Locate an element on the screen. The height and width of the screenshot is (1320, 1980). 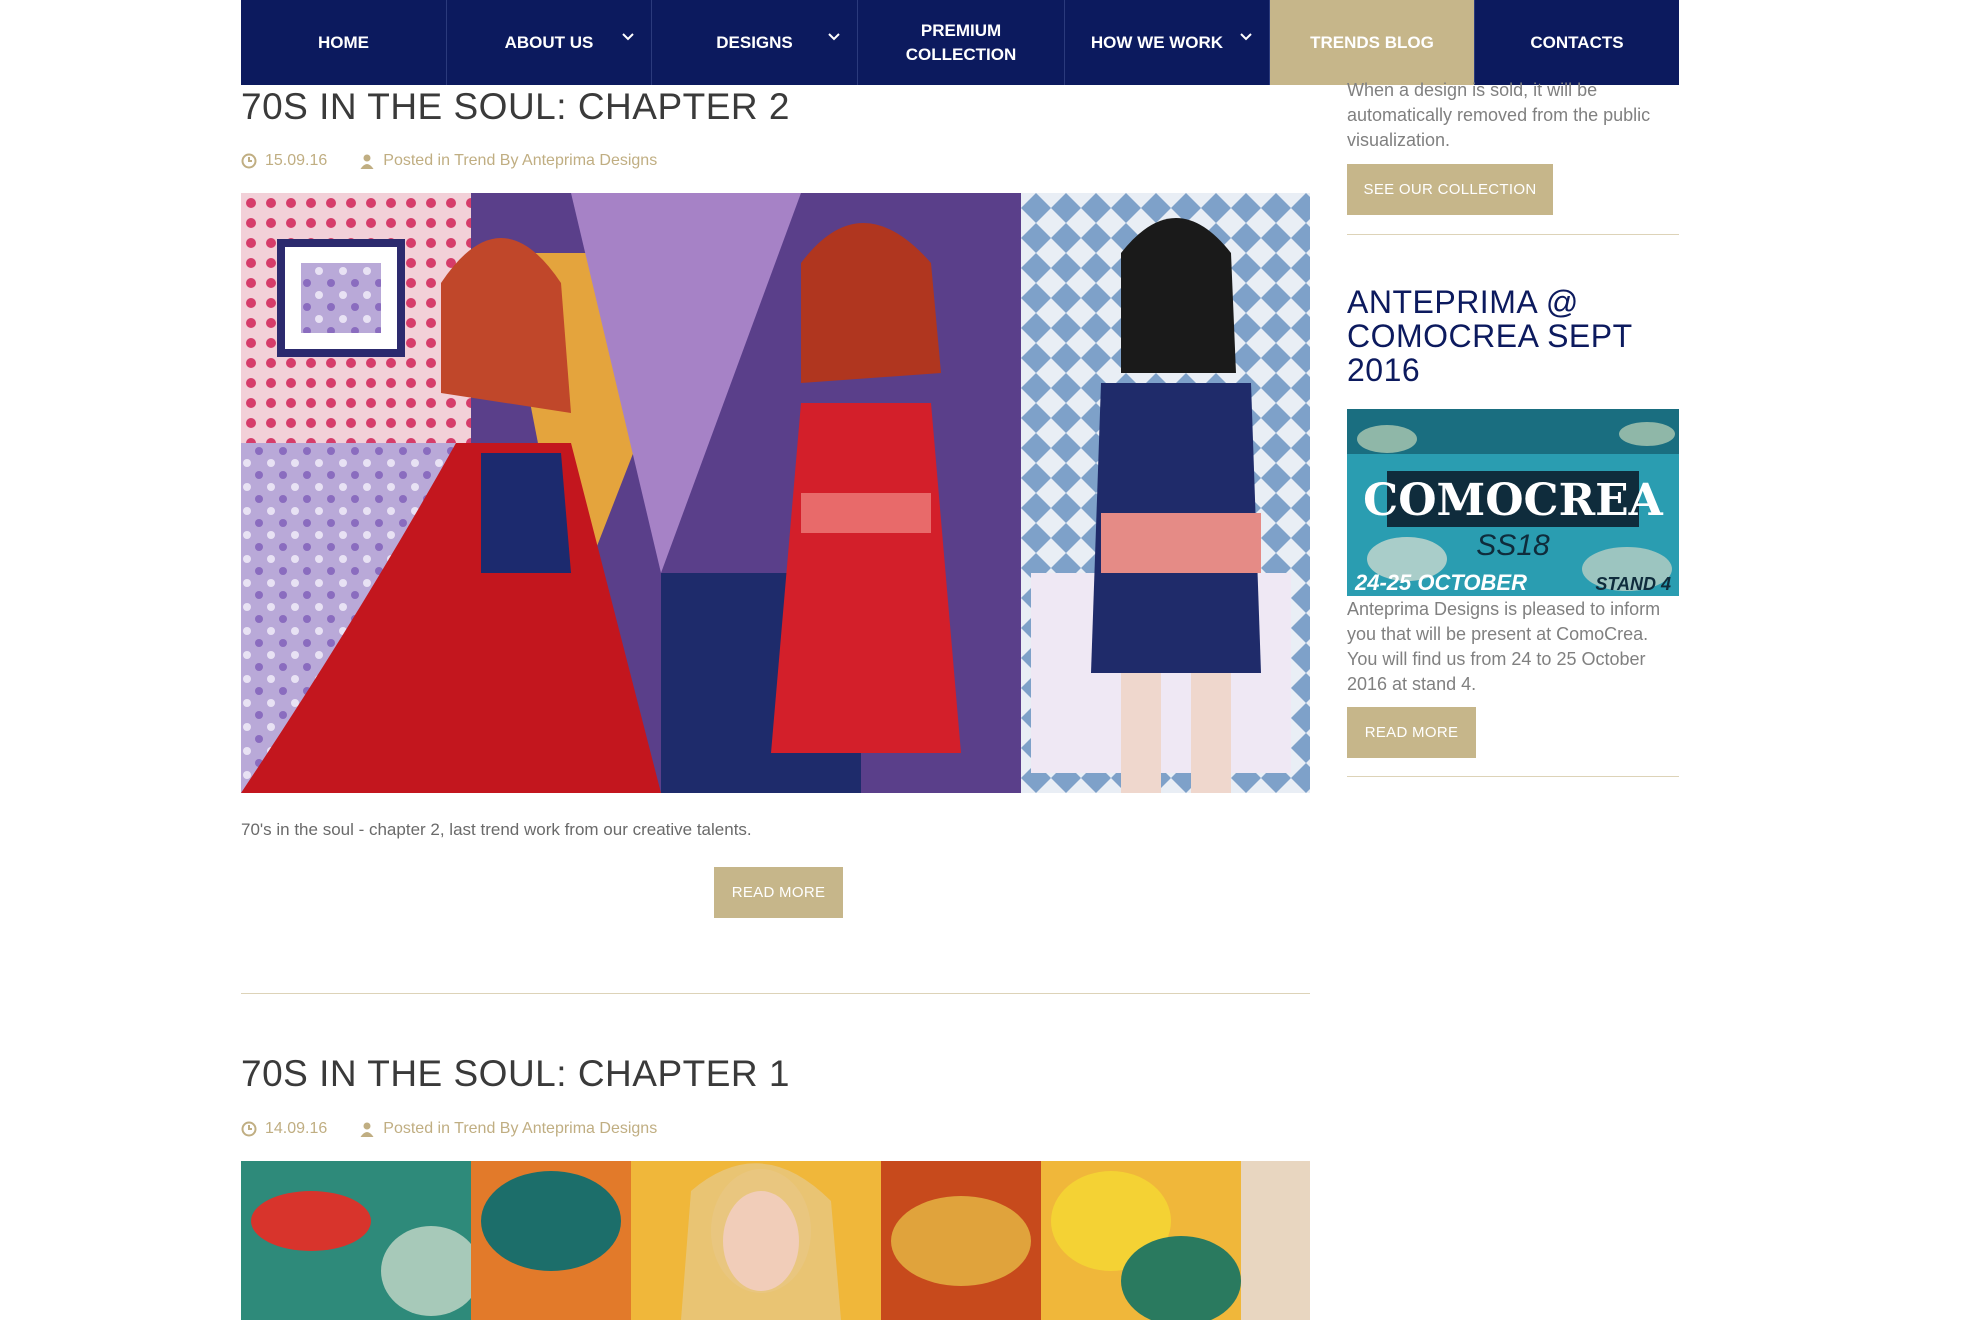
nav-item-trends-blog: TRENDS BLOG is located at coordinates (1372, 42).